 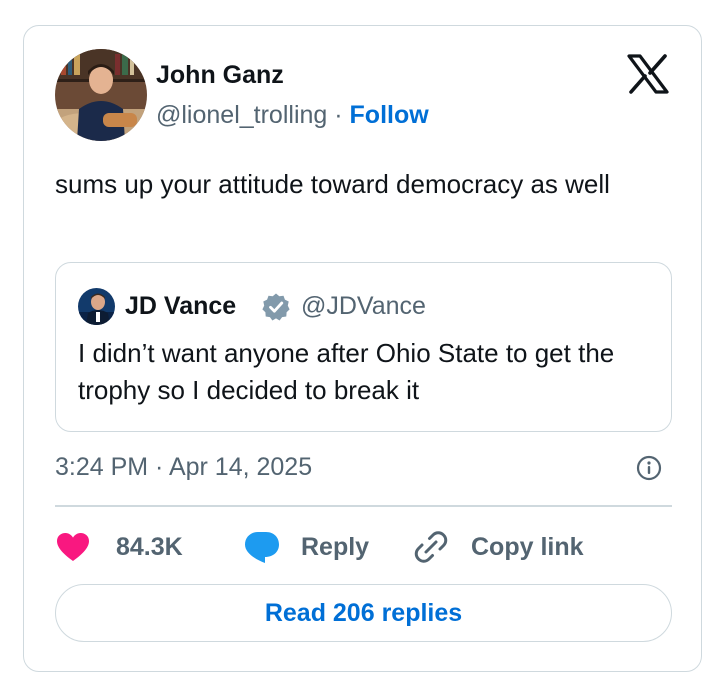 I want to click on reply-button: Reply, so click(x=306, y=547).